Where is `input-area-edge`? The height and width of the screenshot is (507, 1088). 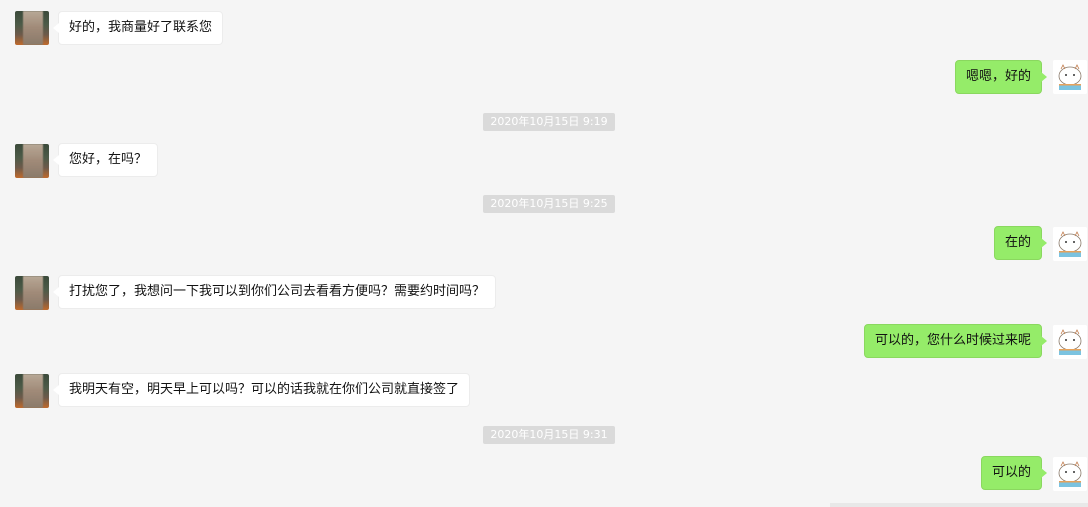
input-area-edge is located at coordinates (959, 505).